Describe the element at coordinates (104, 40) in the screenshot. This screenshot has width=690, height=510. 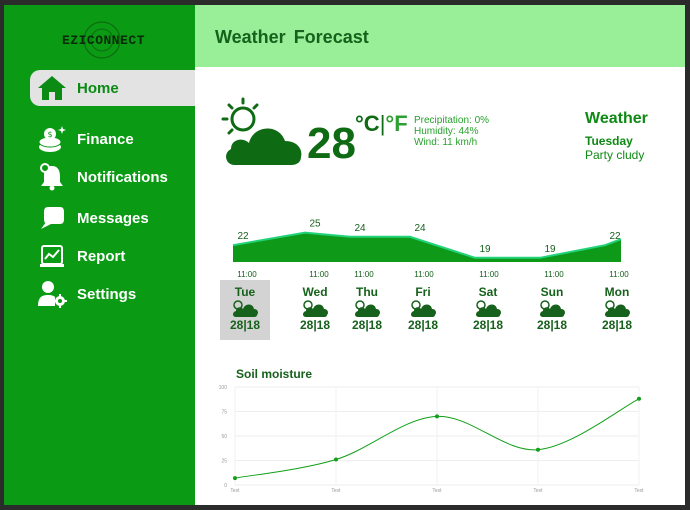
I see `logo-text: EZICONNECT` at that location.